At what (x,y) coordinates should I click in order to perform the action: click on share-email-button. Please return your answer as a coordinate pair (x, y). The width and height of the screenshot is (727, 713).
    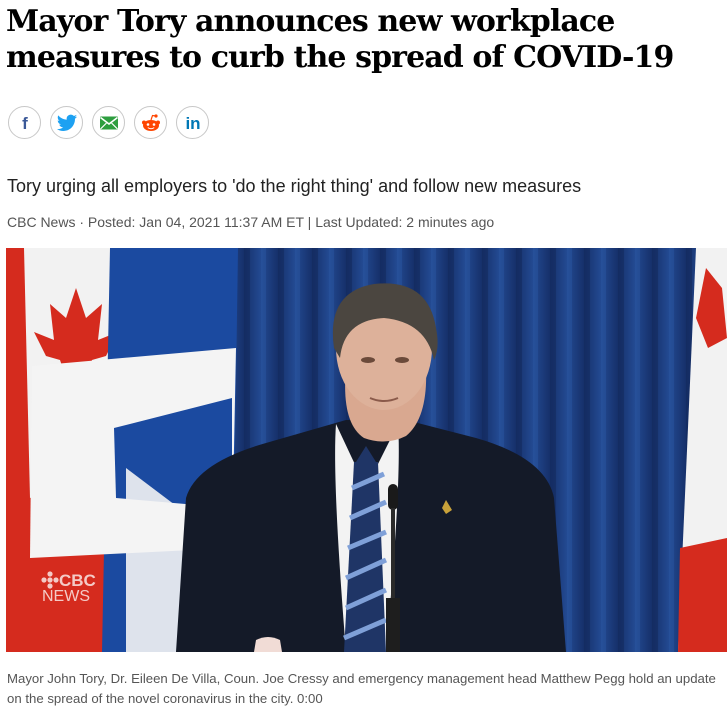
    Looking at the image, I should click on (108, 122).